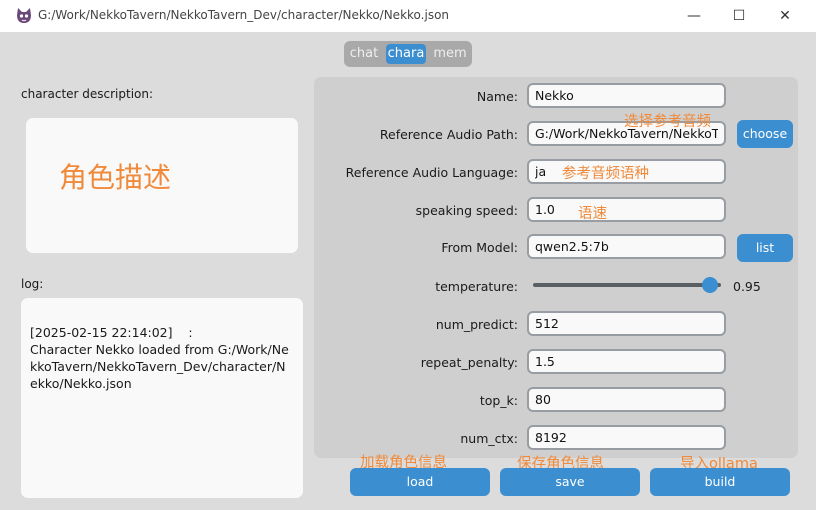  I want to click on temperature-slider, so click(627, 285).